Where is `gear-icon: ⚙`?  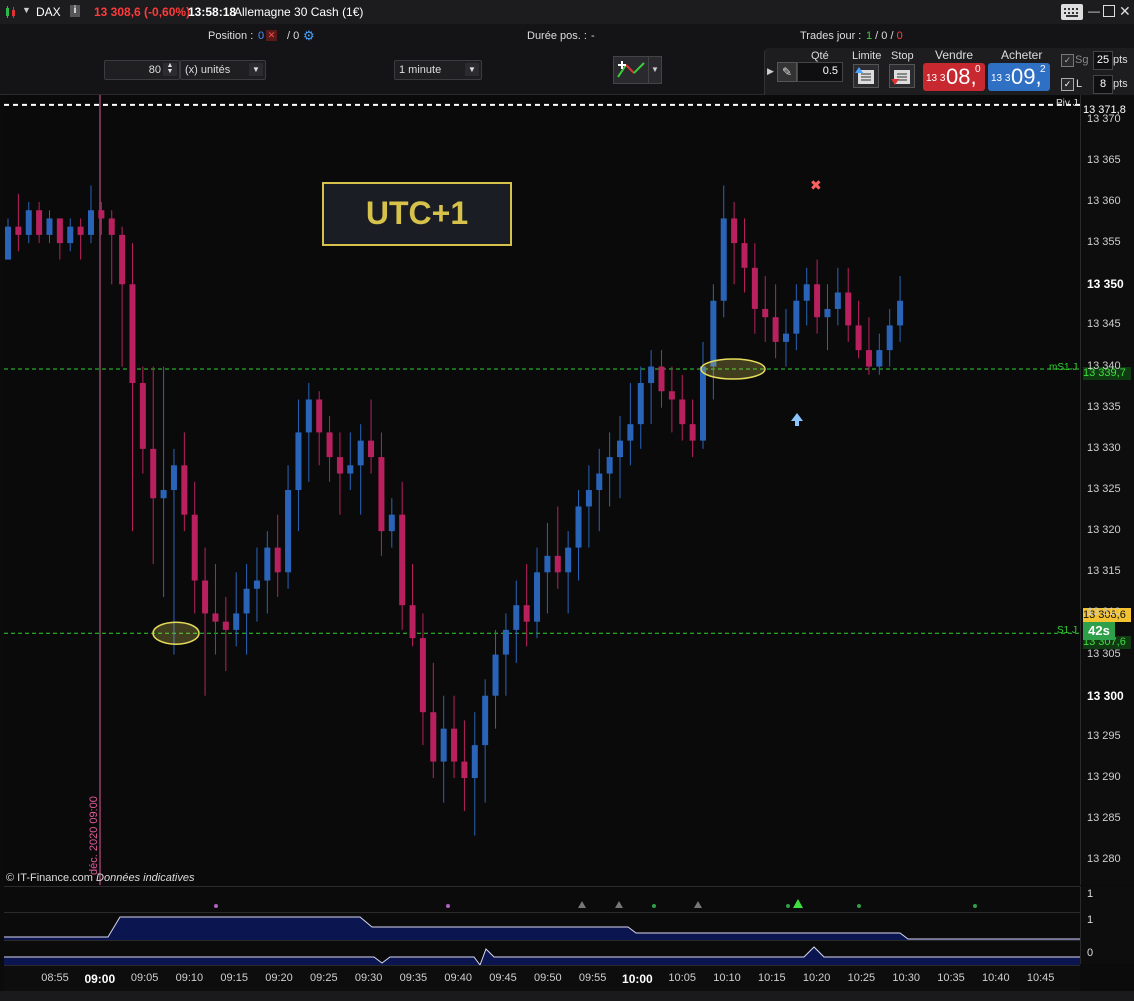
gear-icon: ⚙ is located at coordinates (309, 36).